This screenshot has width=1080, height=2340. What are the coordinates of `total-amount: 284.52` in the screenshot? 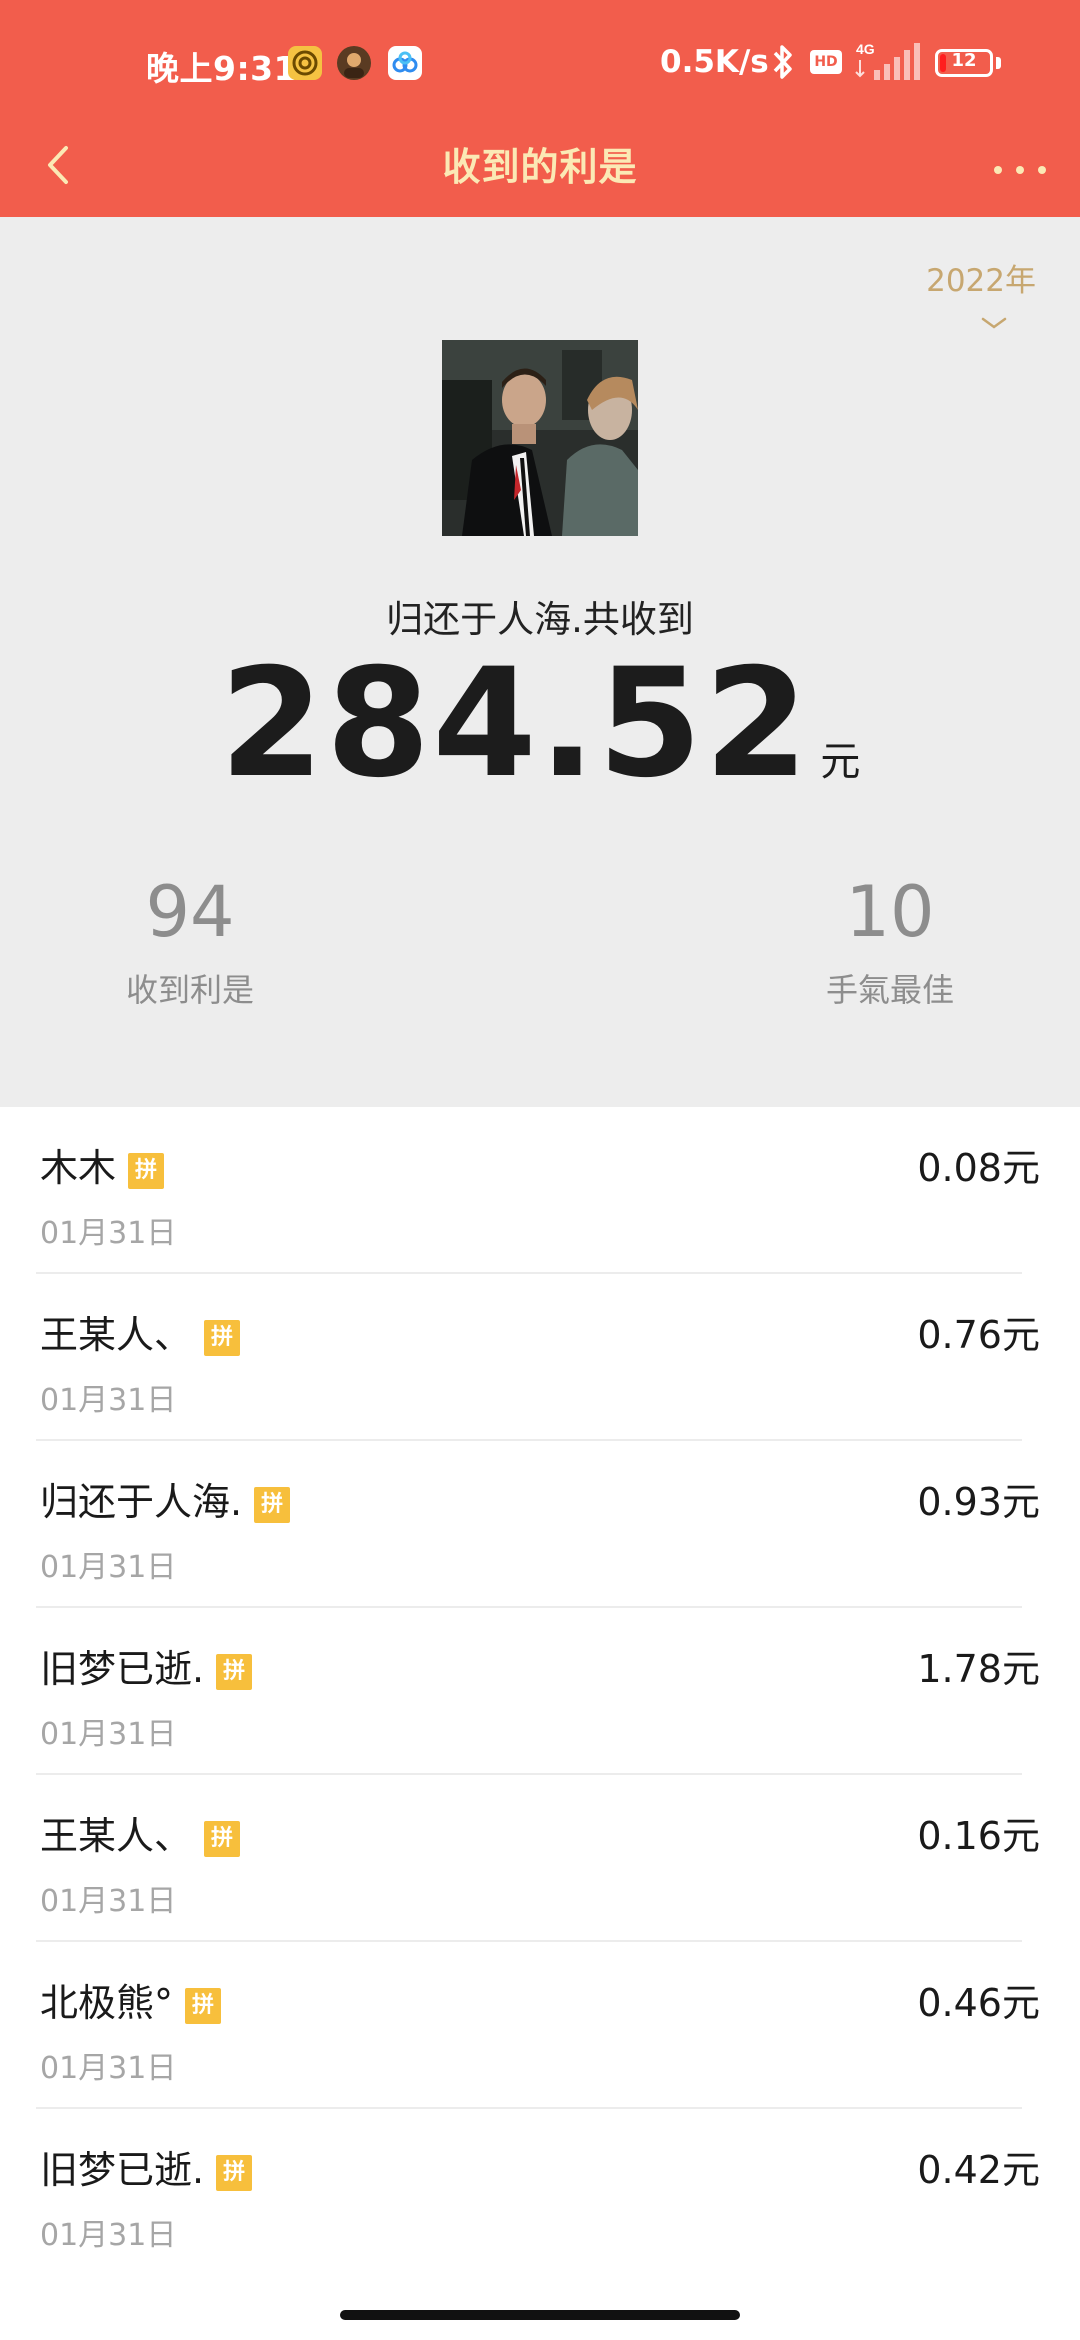 It's located at (515, 724).